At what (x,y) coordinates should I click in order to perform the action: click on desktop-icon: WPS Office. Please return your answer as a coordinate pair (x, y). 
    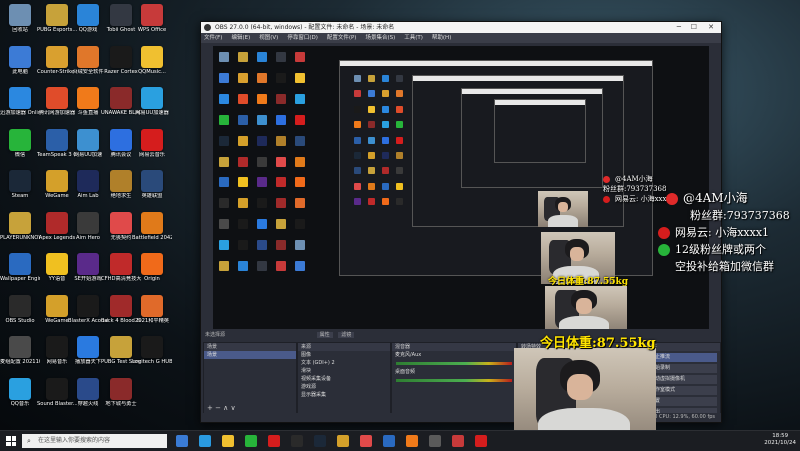
    Looking at the image, I should click on (152, 25).